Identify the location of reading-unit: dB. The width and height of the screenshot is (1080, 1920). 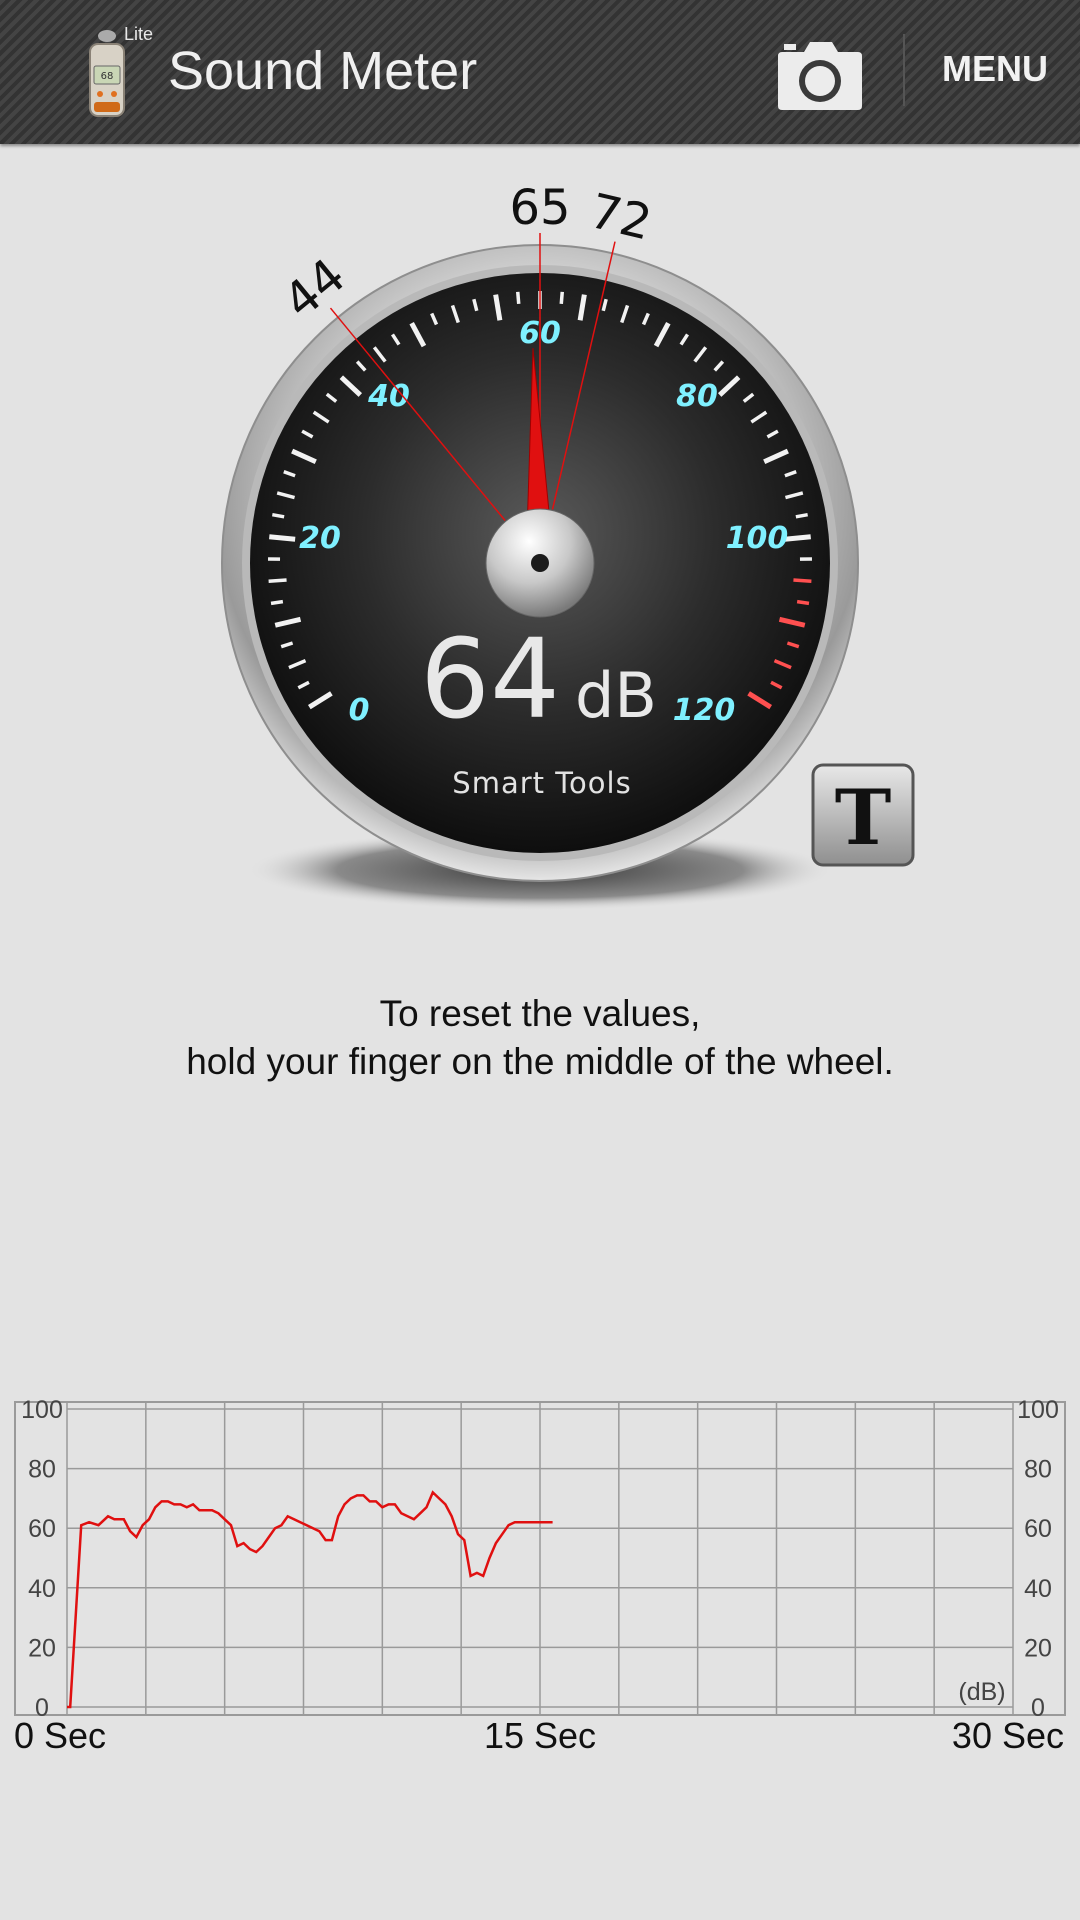
(616, 695).